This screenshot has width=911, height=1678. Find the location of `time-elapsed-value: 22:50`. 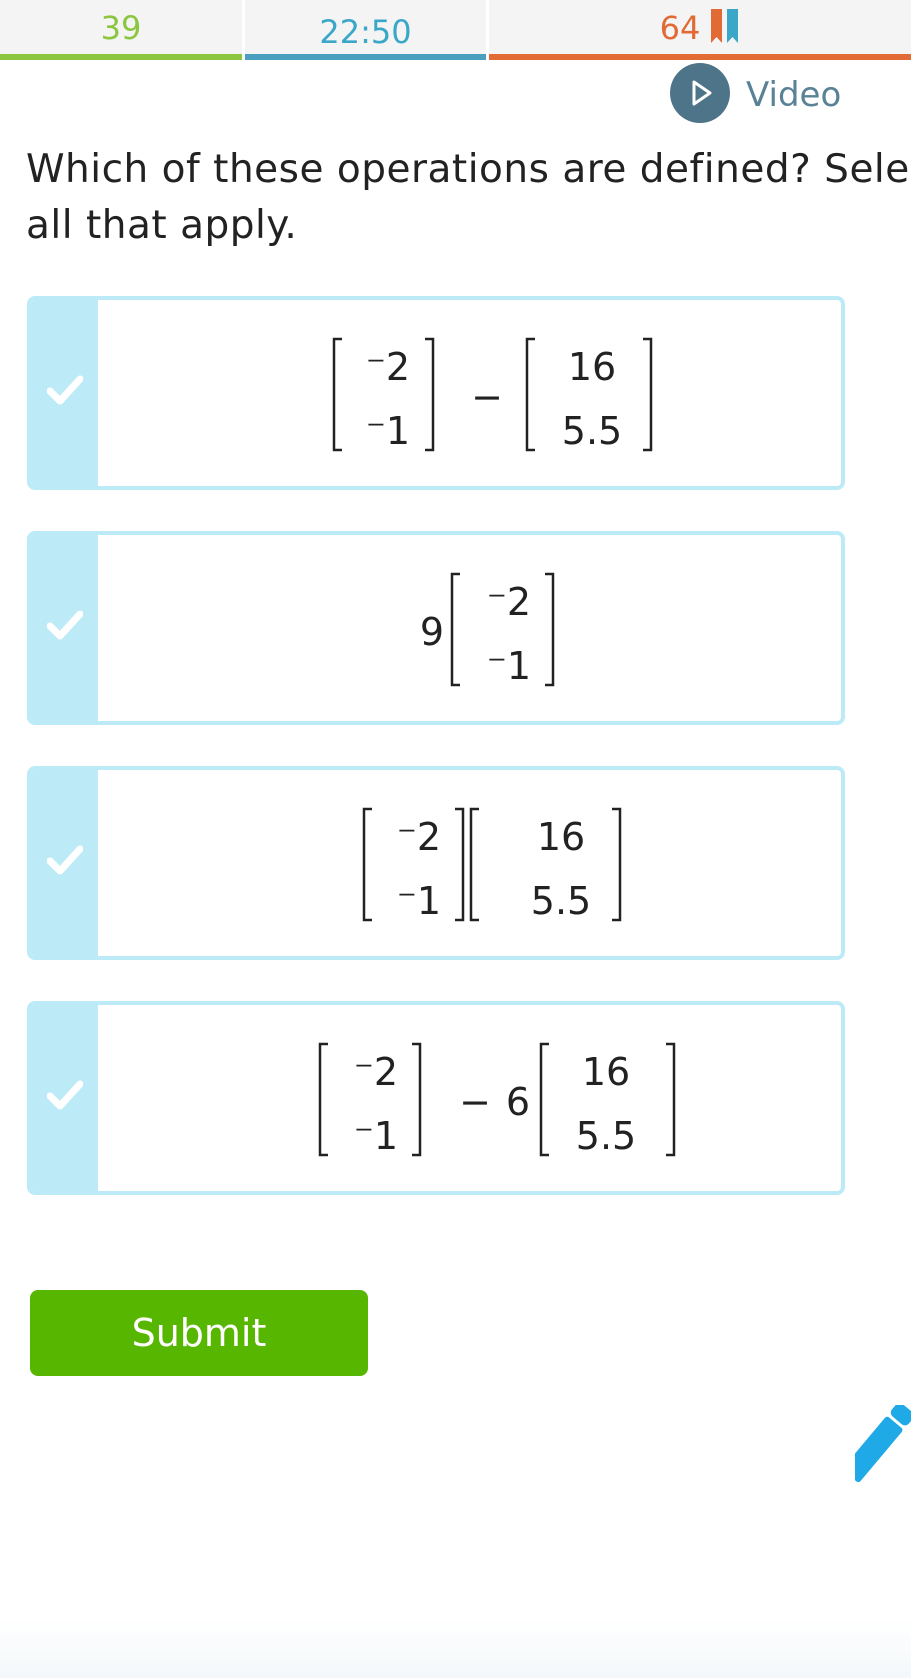

time-elapsed-value: 22:50 is located at coordinates (365, 32).